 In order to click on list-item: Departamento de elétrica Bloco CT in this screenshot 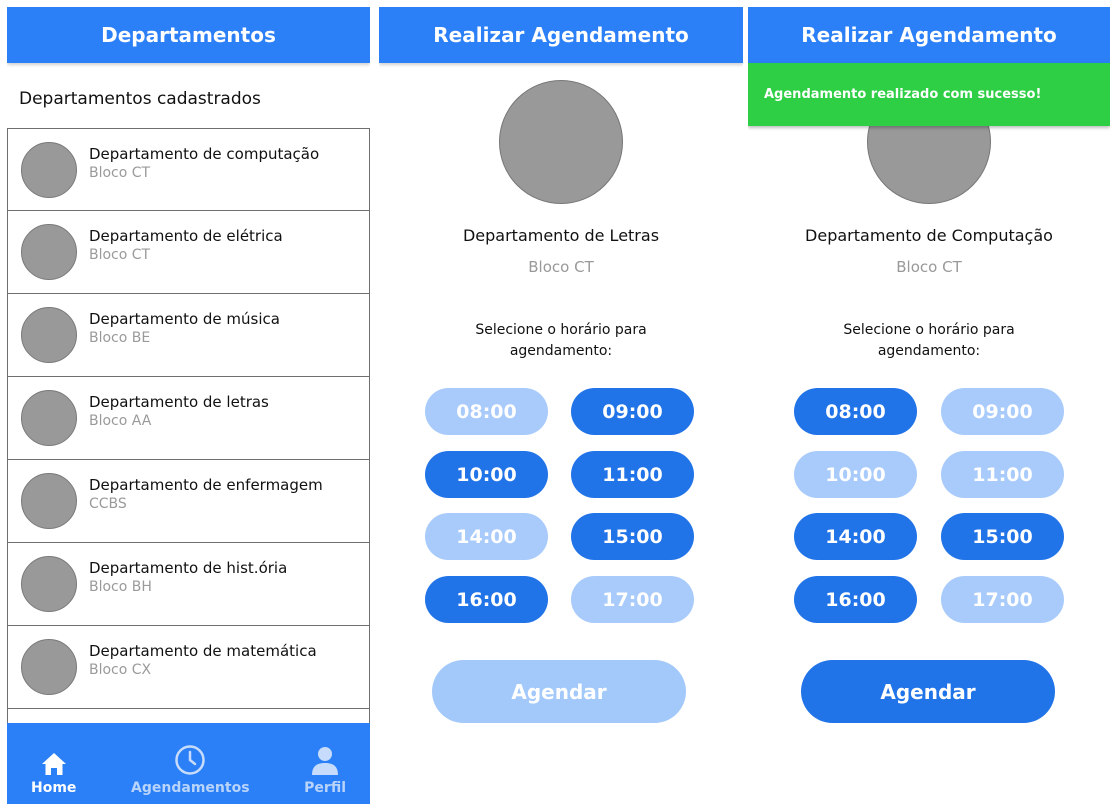, I will do `click(188, 252)`.